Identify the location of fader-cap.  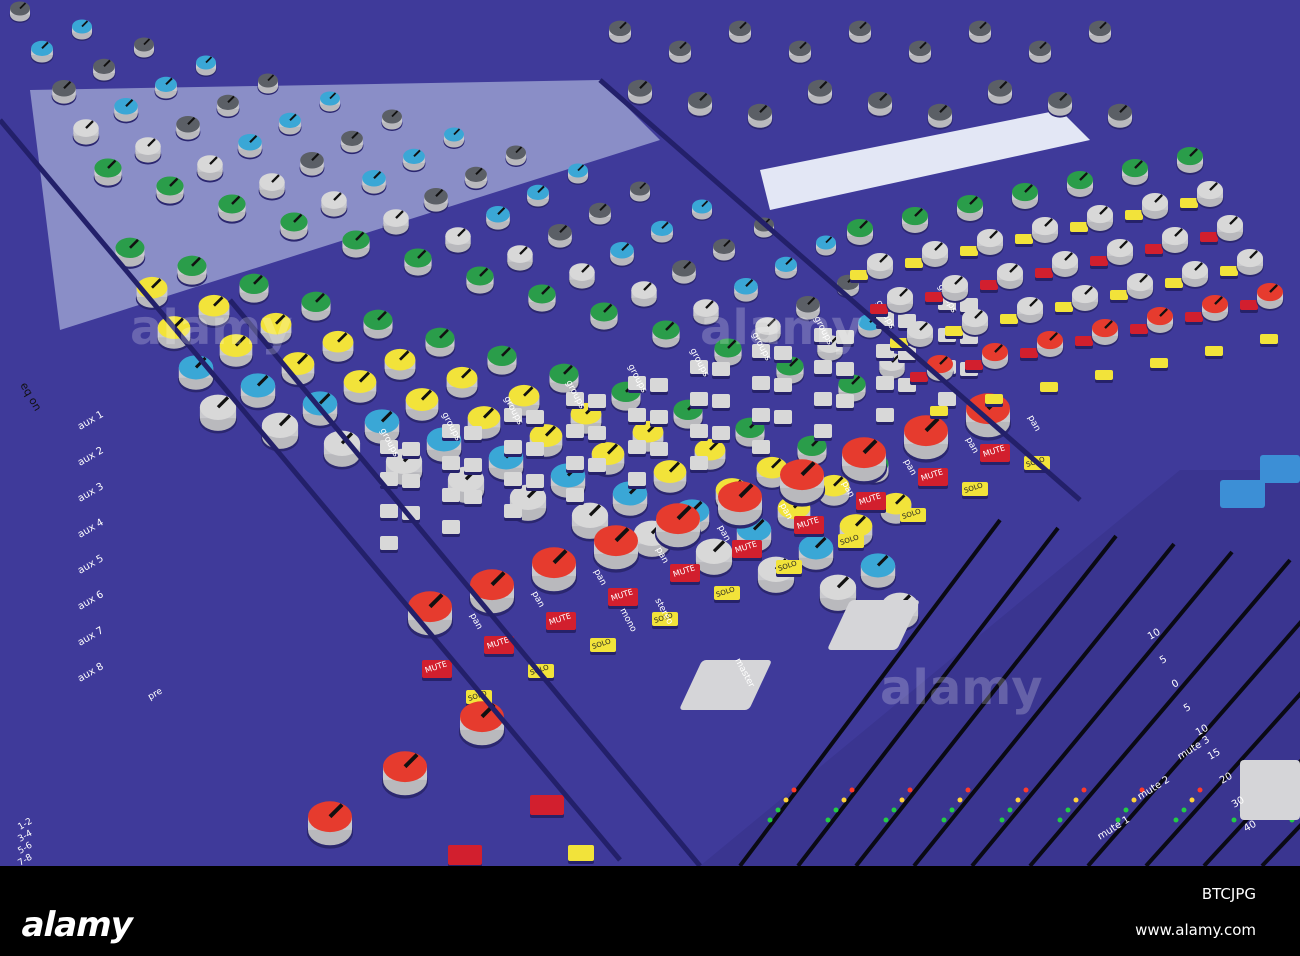
(1270, 790).